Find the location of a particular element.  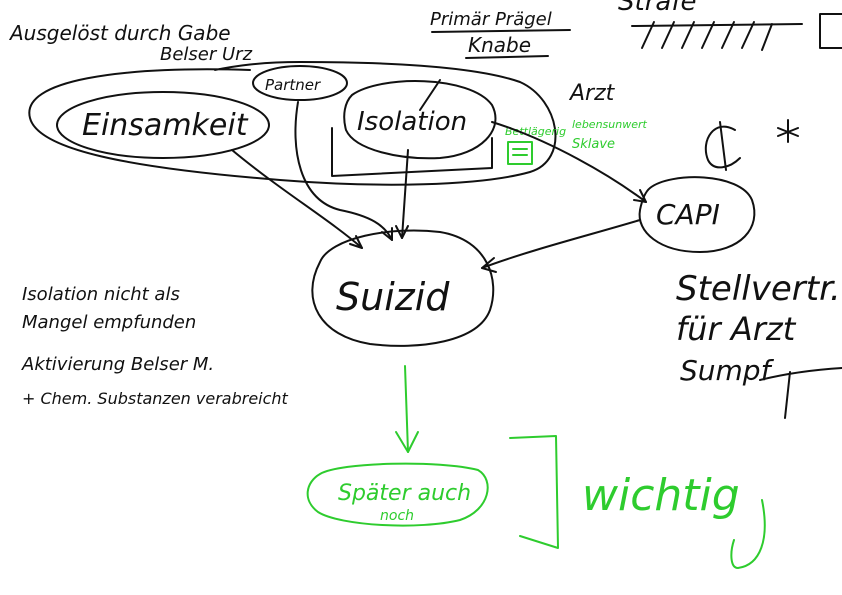

hatching-marks is located at coordinates (717, 36).